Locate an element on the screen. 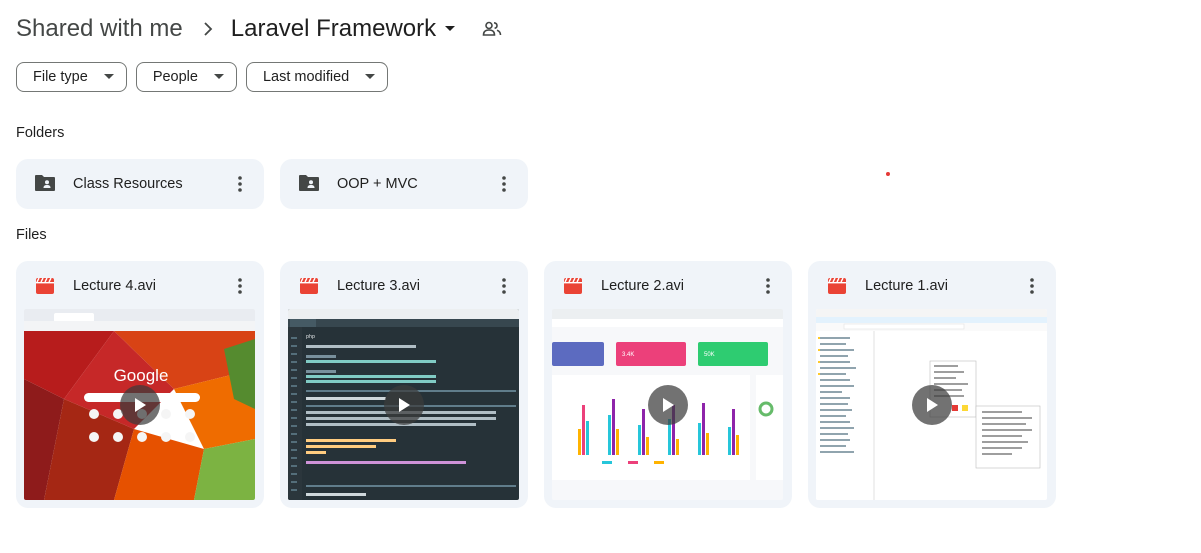 This screenshot has height=553, width=1201. file-name: Lecture 1.avi is located at coordinates (907, 286).